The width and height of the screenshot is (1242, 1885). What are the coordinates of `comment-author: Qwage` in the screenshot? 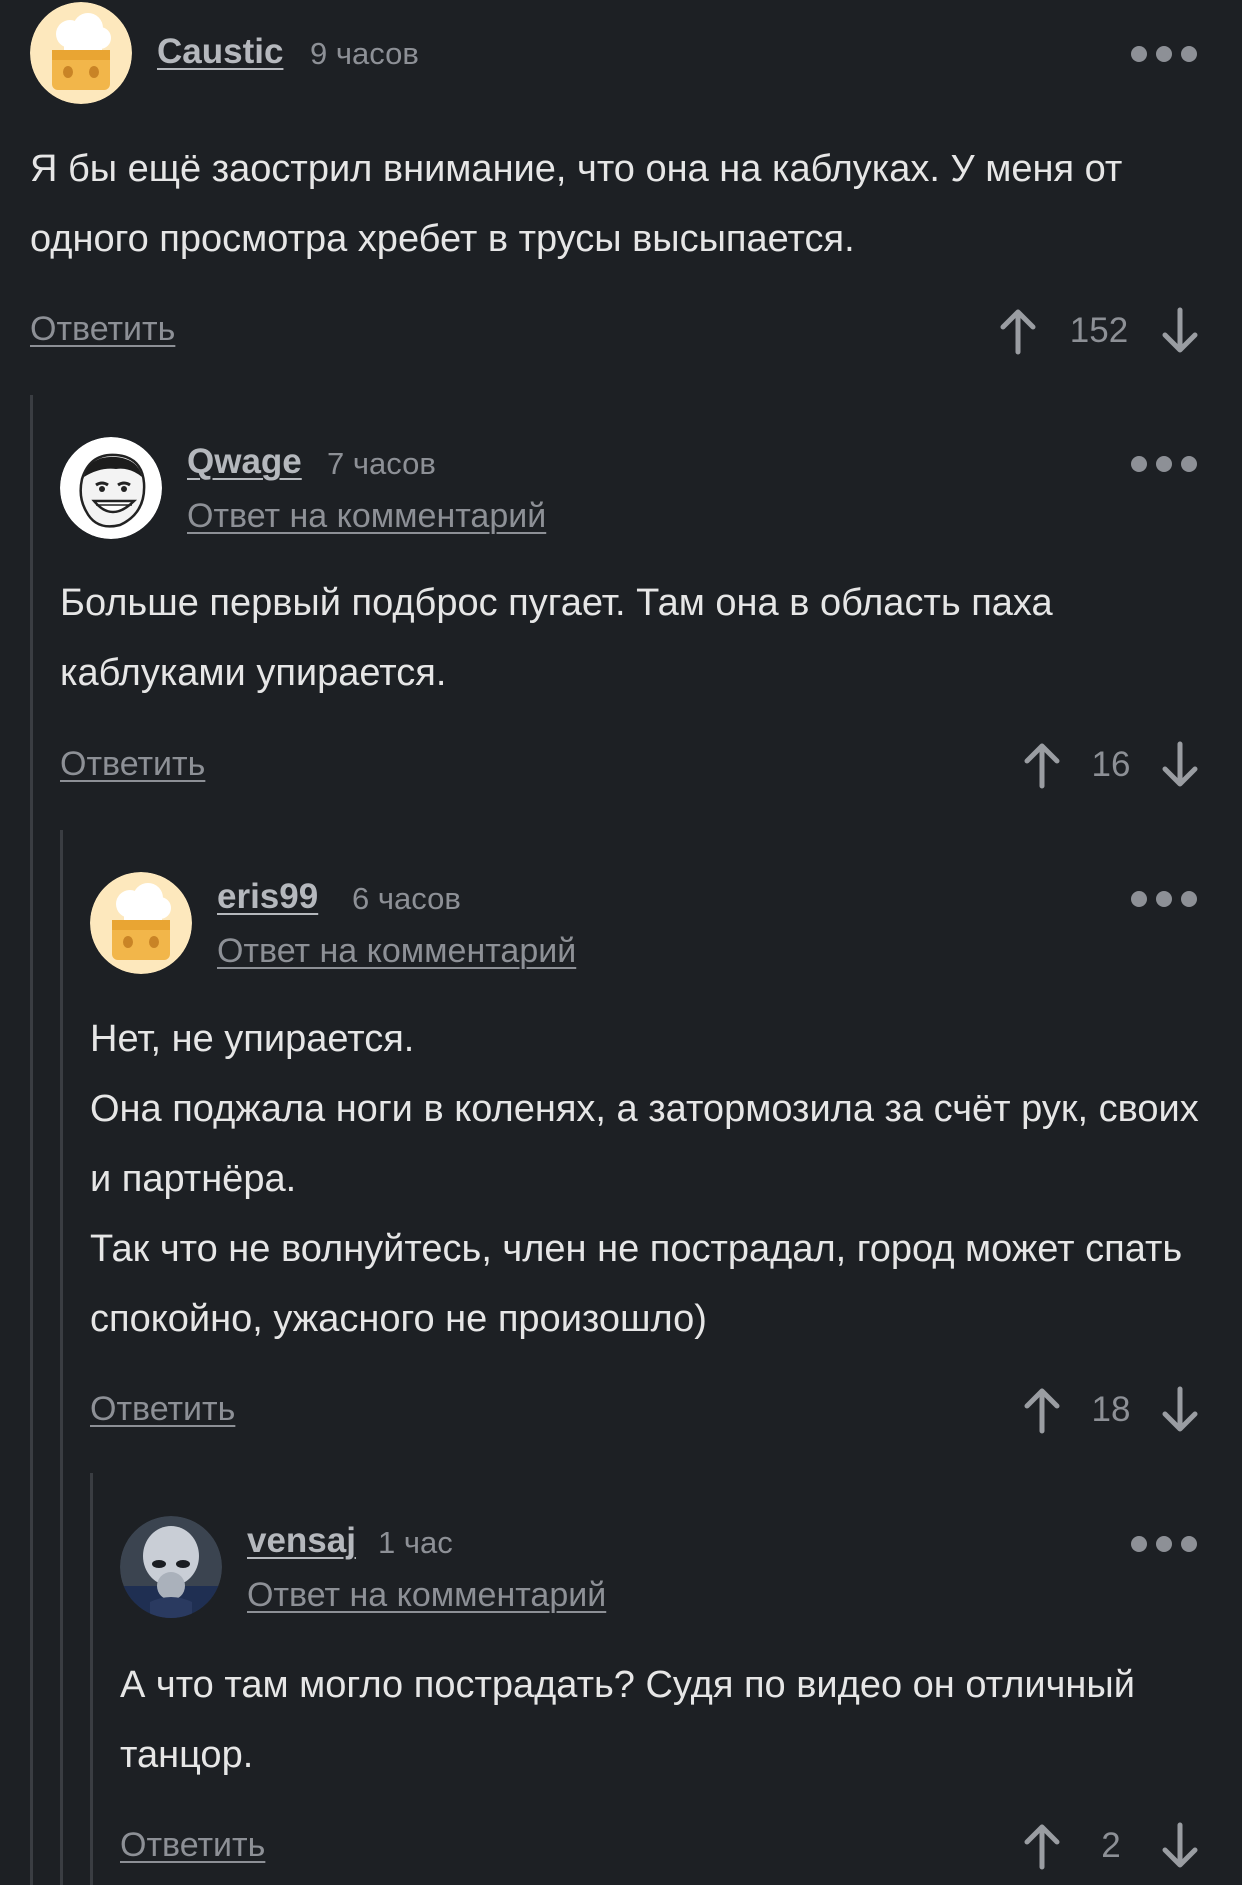 It's located at (244, 462).